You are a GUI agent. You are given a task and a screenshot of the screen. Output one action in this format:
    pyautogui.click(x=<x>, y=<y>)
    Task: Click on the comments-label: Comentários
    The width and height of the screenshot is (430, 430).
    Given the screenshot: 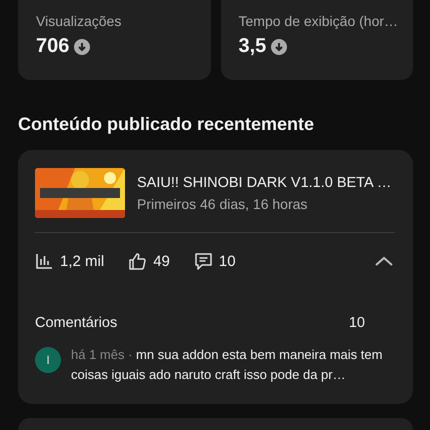 What is the action you would take?
    pyautogui.click(x=76, y=323)
    